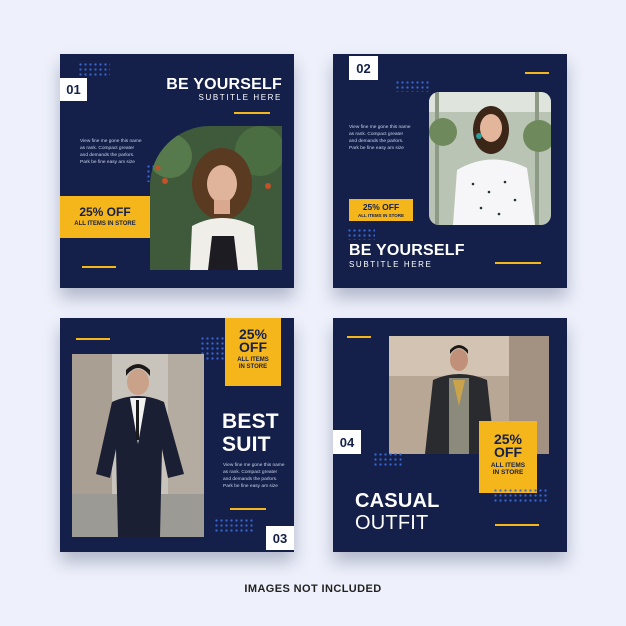  Describe the element at coordinates (397, 512) in the screenshot. I see `card-title: CASUAL OUTFIT` at that location.